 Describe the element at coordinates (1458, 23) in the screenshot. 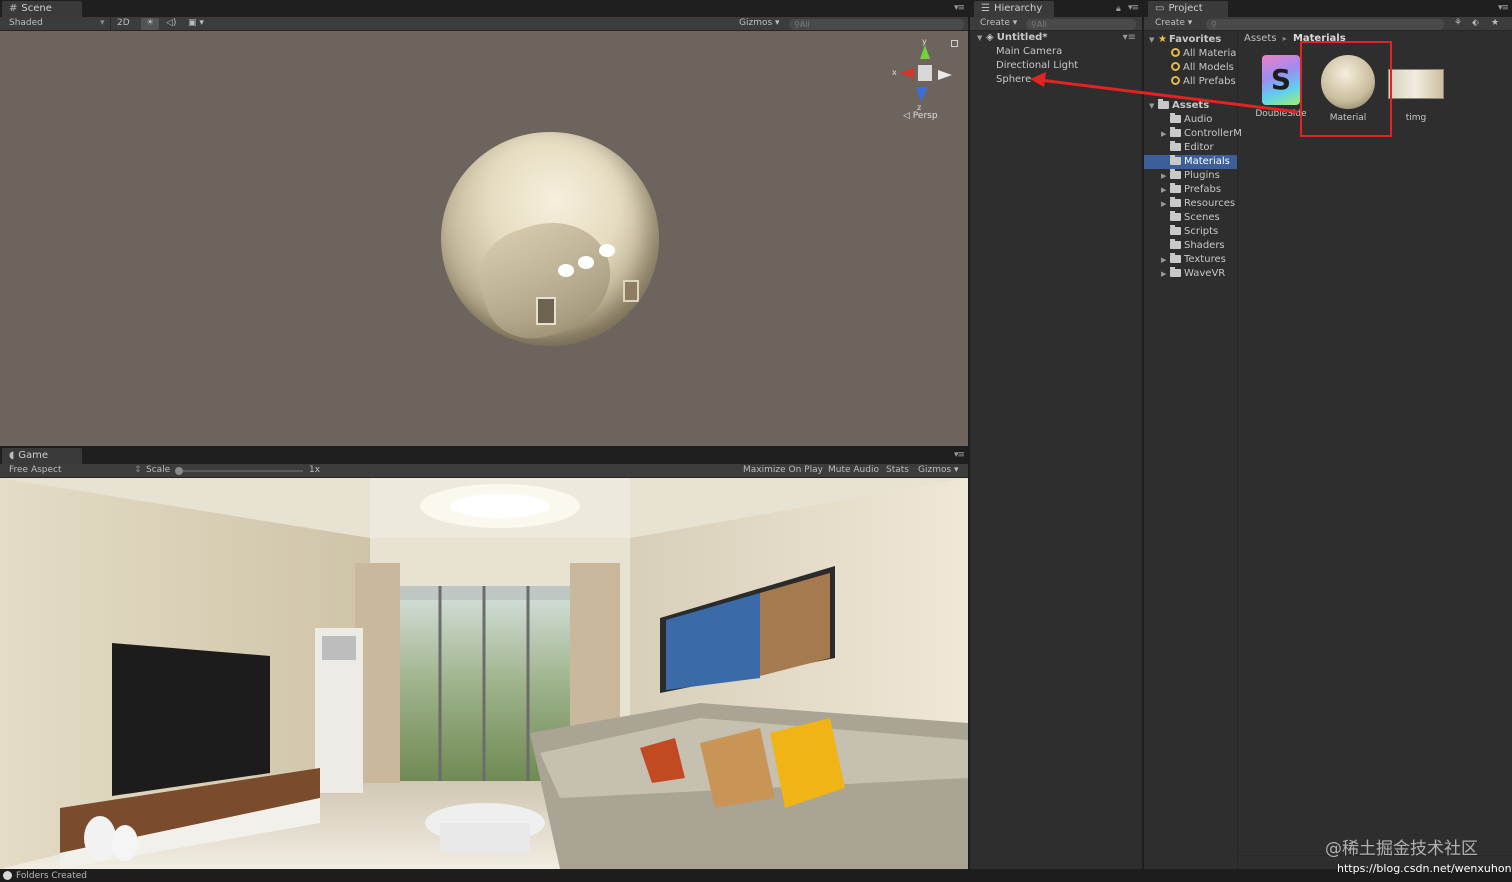

I see `search-by-type-icon: ⚘` at that location.